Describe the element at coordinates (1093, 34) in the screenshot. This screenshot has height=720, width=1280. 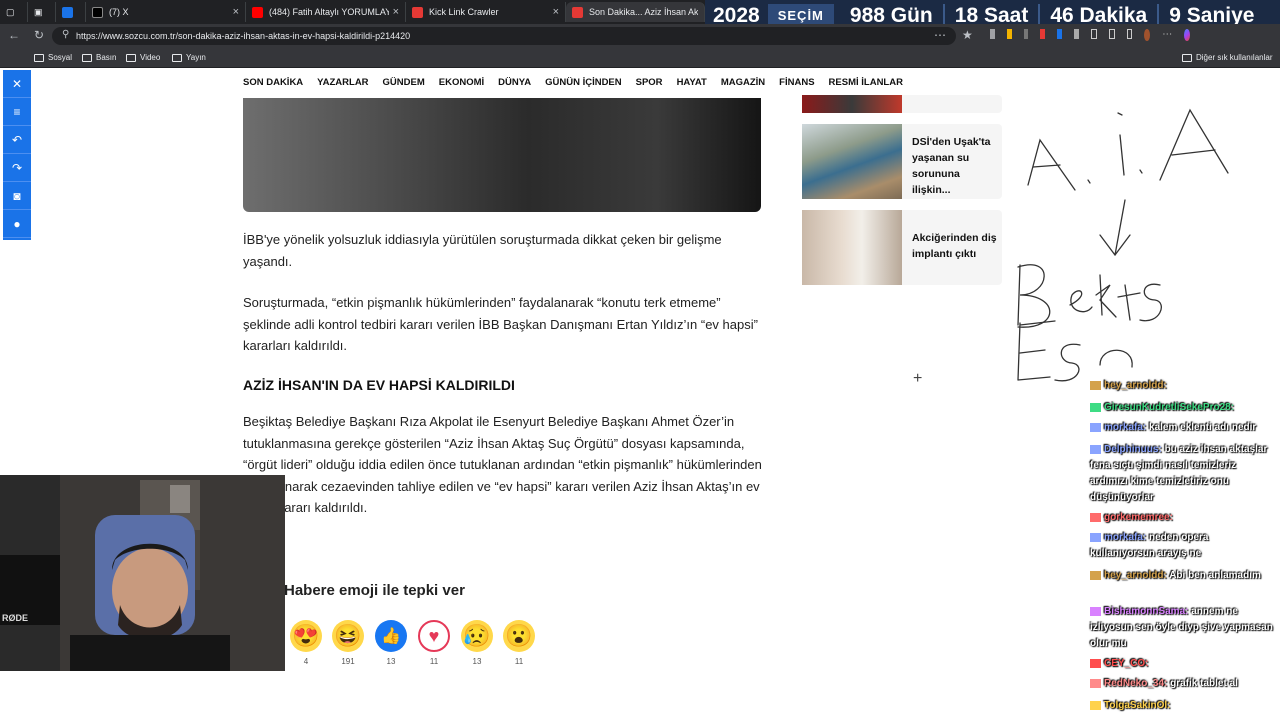
I see `puzzle-icon` at that location.